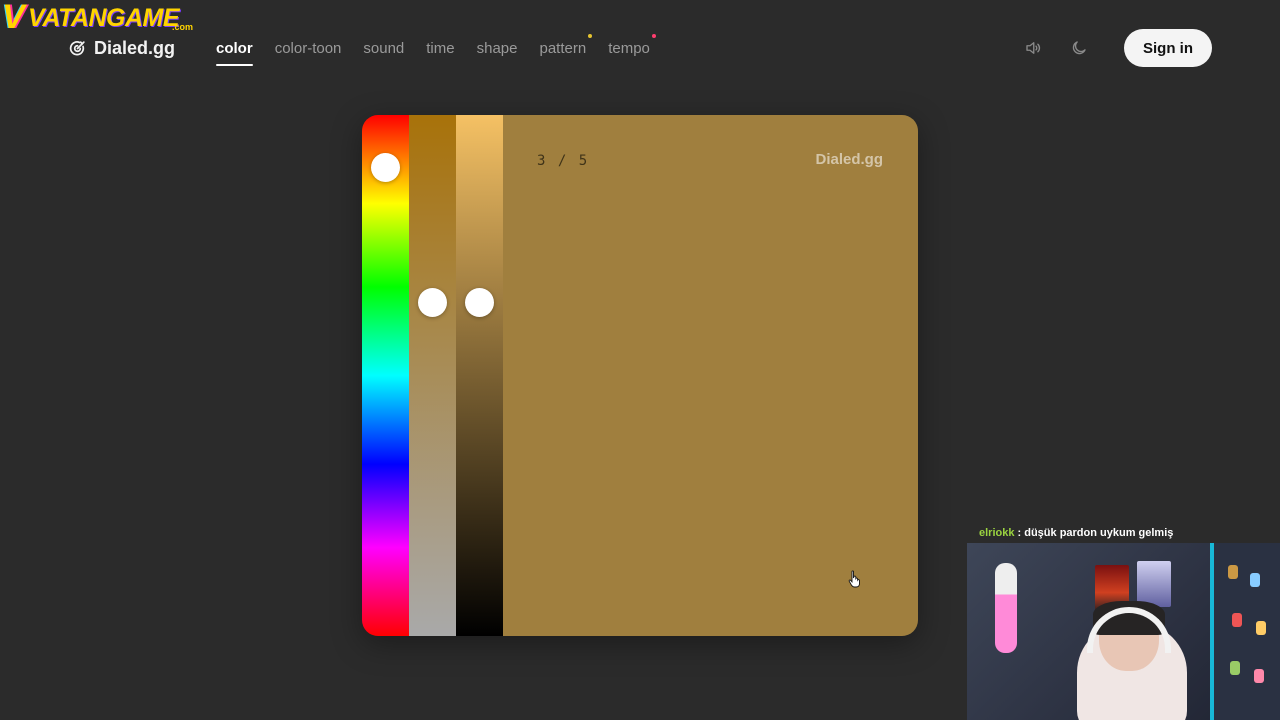 Image resolution: width=1280 pixels, height=720 pixels. What do you see at coordinates (1094, 533) in the screenshot?
I see `chat-text: : düşük pardon uykum gelmiş` at bounding box center [1094, 533].